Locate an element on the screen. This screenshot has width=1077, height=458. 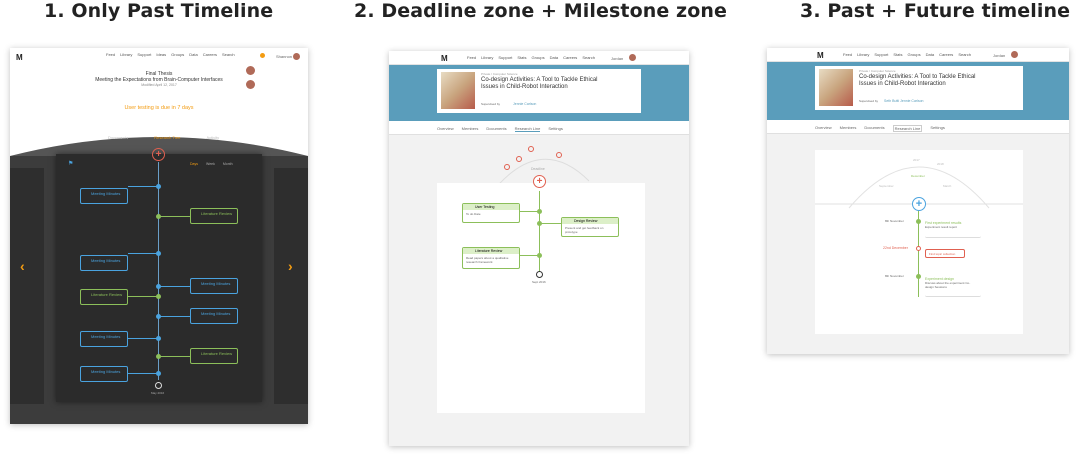
panel1-filter-icon: ⚑ is located at coordinates (70, 163).